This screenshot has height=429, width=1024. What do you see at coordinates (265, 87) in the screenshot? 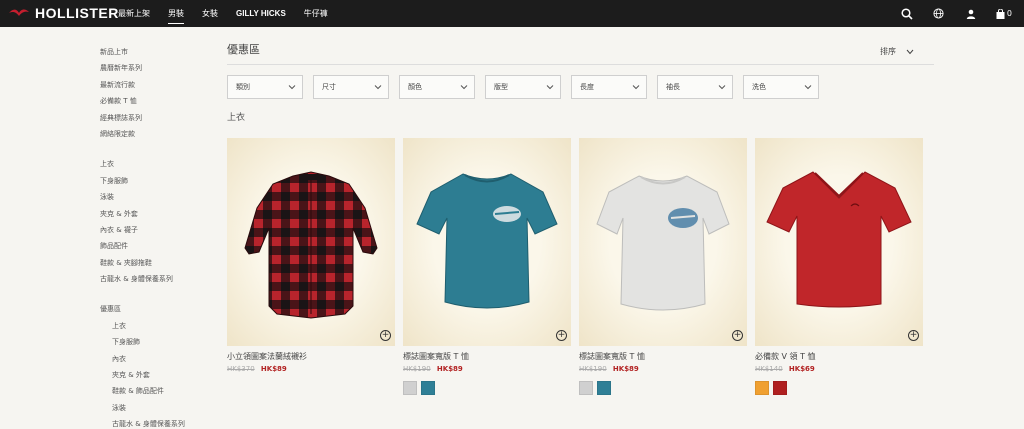
I see `filter-category: 類別` at bounding box center [265, 87].